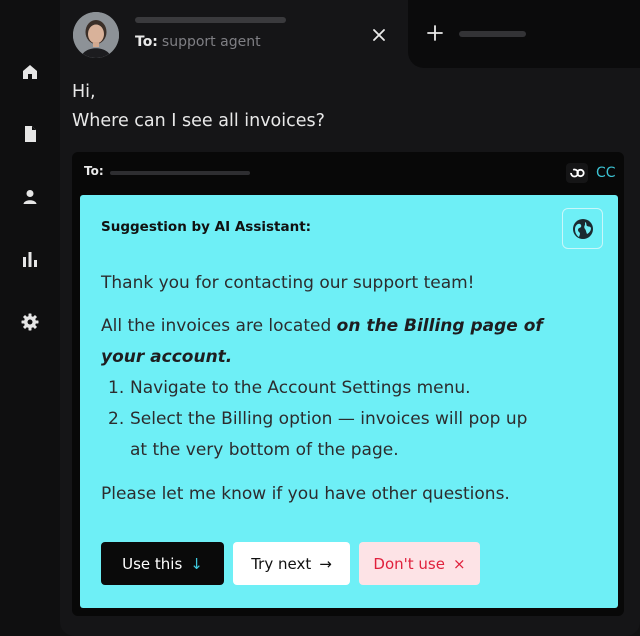 This screenshot has height=636, width=640. What do you see at coordinates (152, 563) in the screenshot?
I see `use-this-label: Use this` at bounding box center [152, 563].